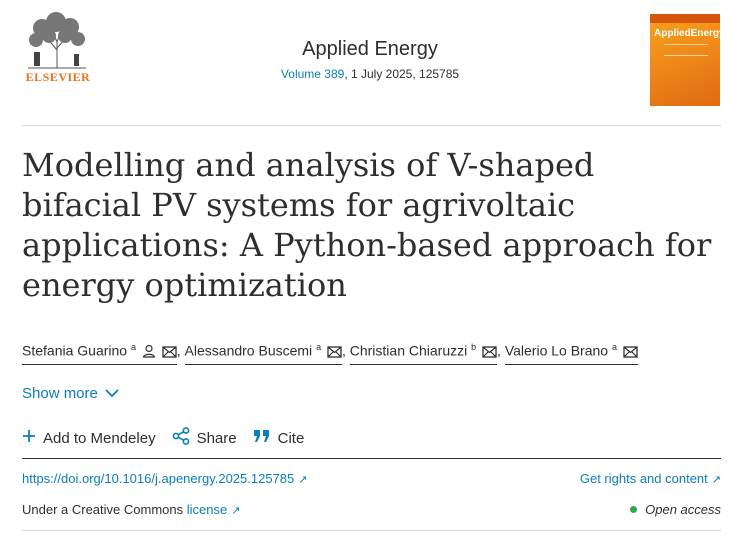 The width and height of the screenshot is (743, 537). I want to click on open-access-label: Open access, so click(683, 509).